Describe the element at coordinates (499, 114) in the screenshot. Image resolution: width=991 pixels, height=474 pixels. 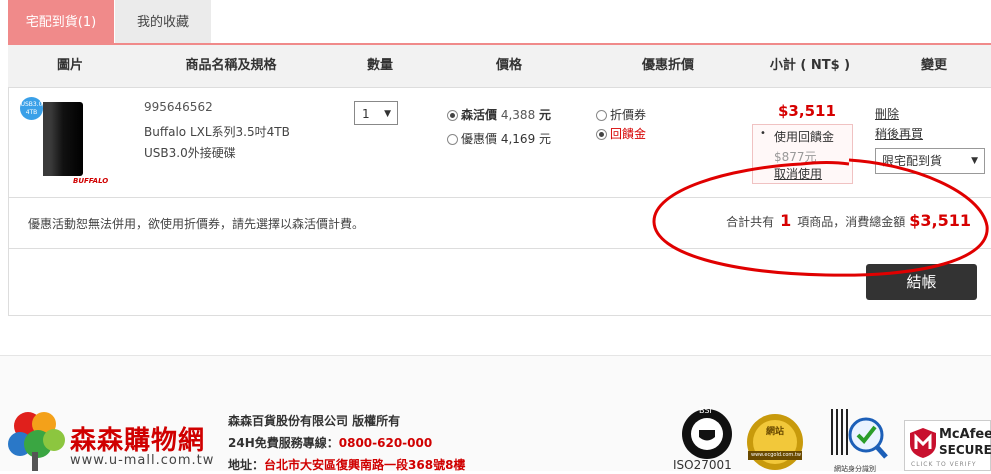
I see `price-option-regular: 森活價 4,388 元` at that location.